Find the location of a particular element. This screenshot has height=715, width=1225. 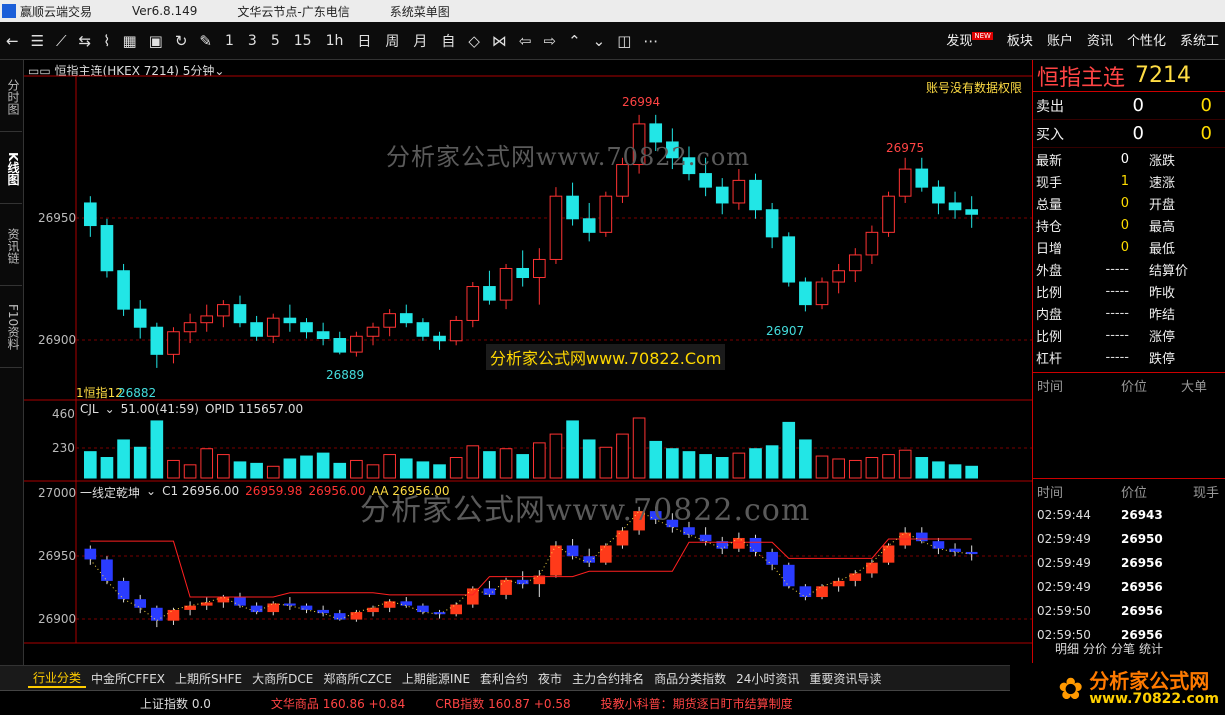

quote-row: 持仓 0 最高 is located at coordinates (1106, 226).